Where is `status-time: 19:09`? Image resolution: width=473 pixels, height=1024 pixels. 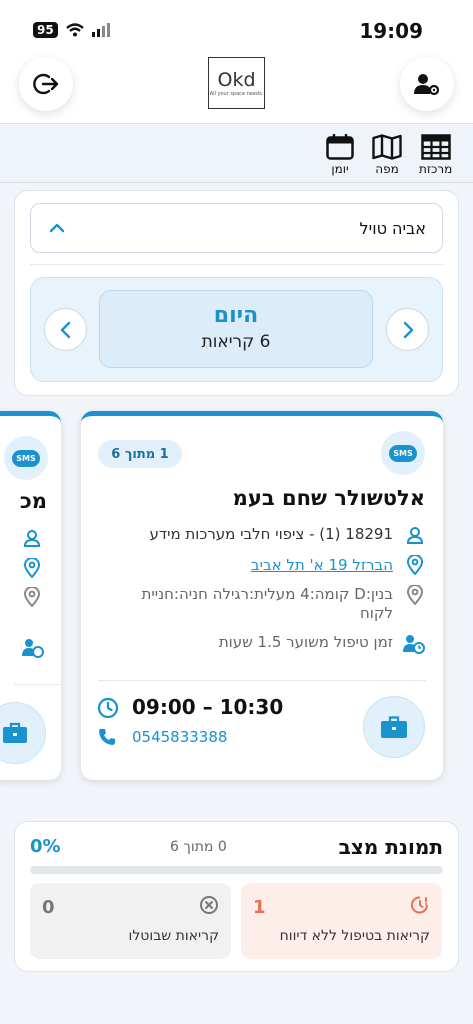
status-time: 19:09 is located at coordinates (391, 31).